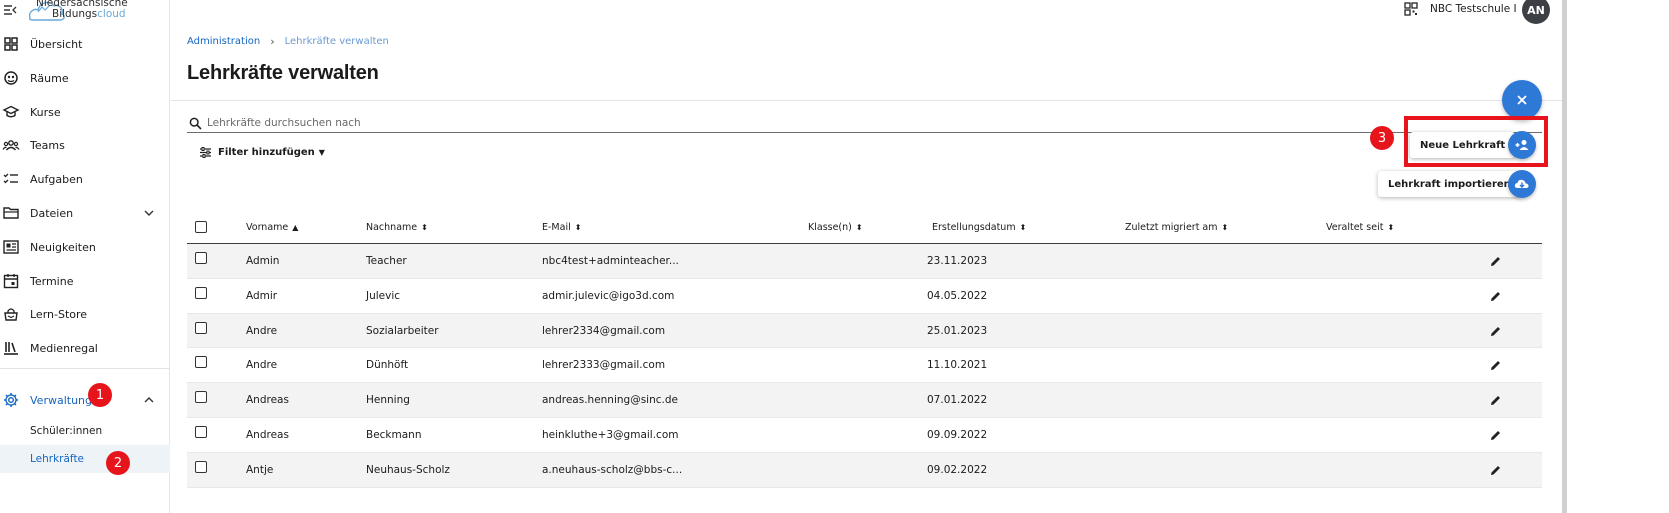 The width and height of the screenshot is (1669, 513). I want to click on column-header-erstellungsdatum: Erstellungsdatum ⬍, so click(979, 227).